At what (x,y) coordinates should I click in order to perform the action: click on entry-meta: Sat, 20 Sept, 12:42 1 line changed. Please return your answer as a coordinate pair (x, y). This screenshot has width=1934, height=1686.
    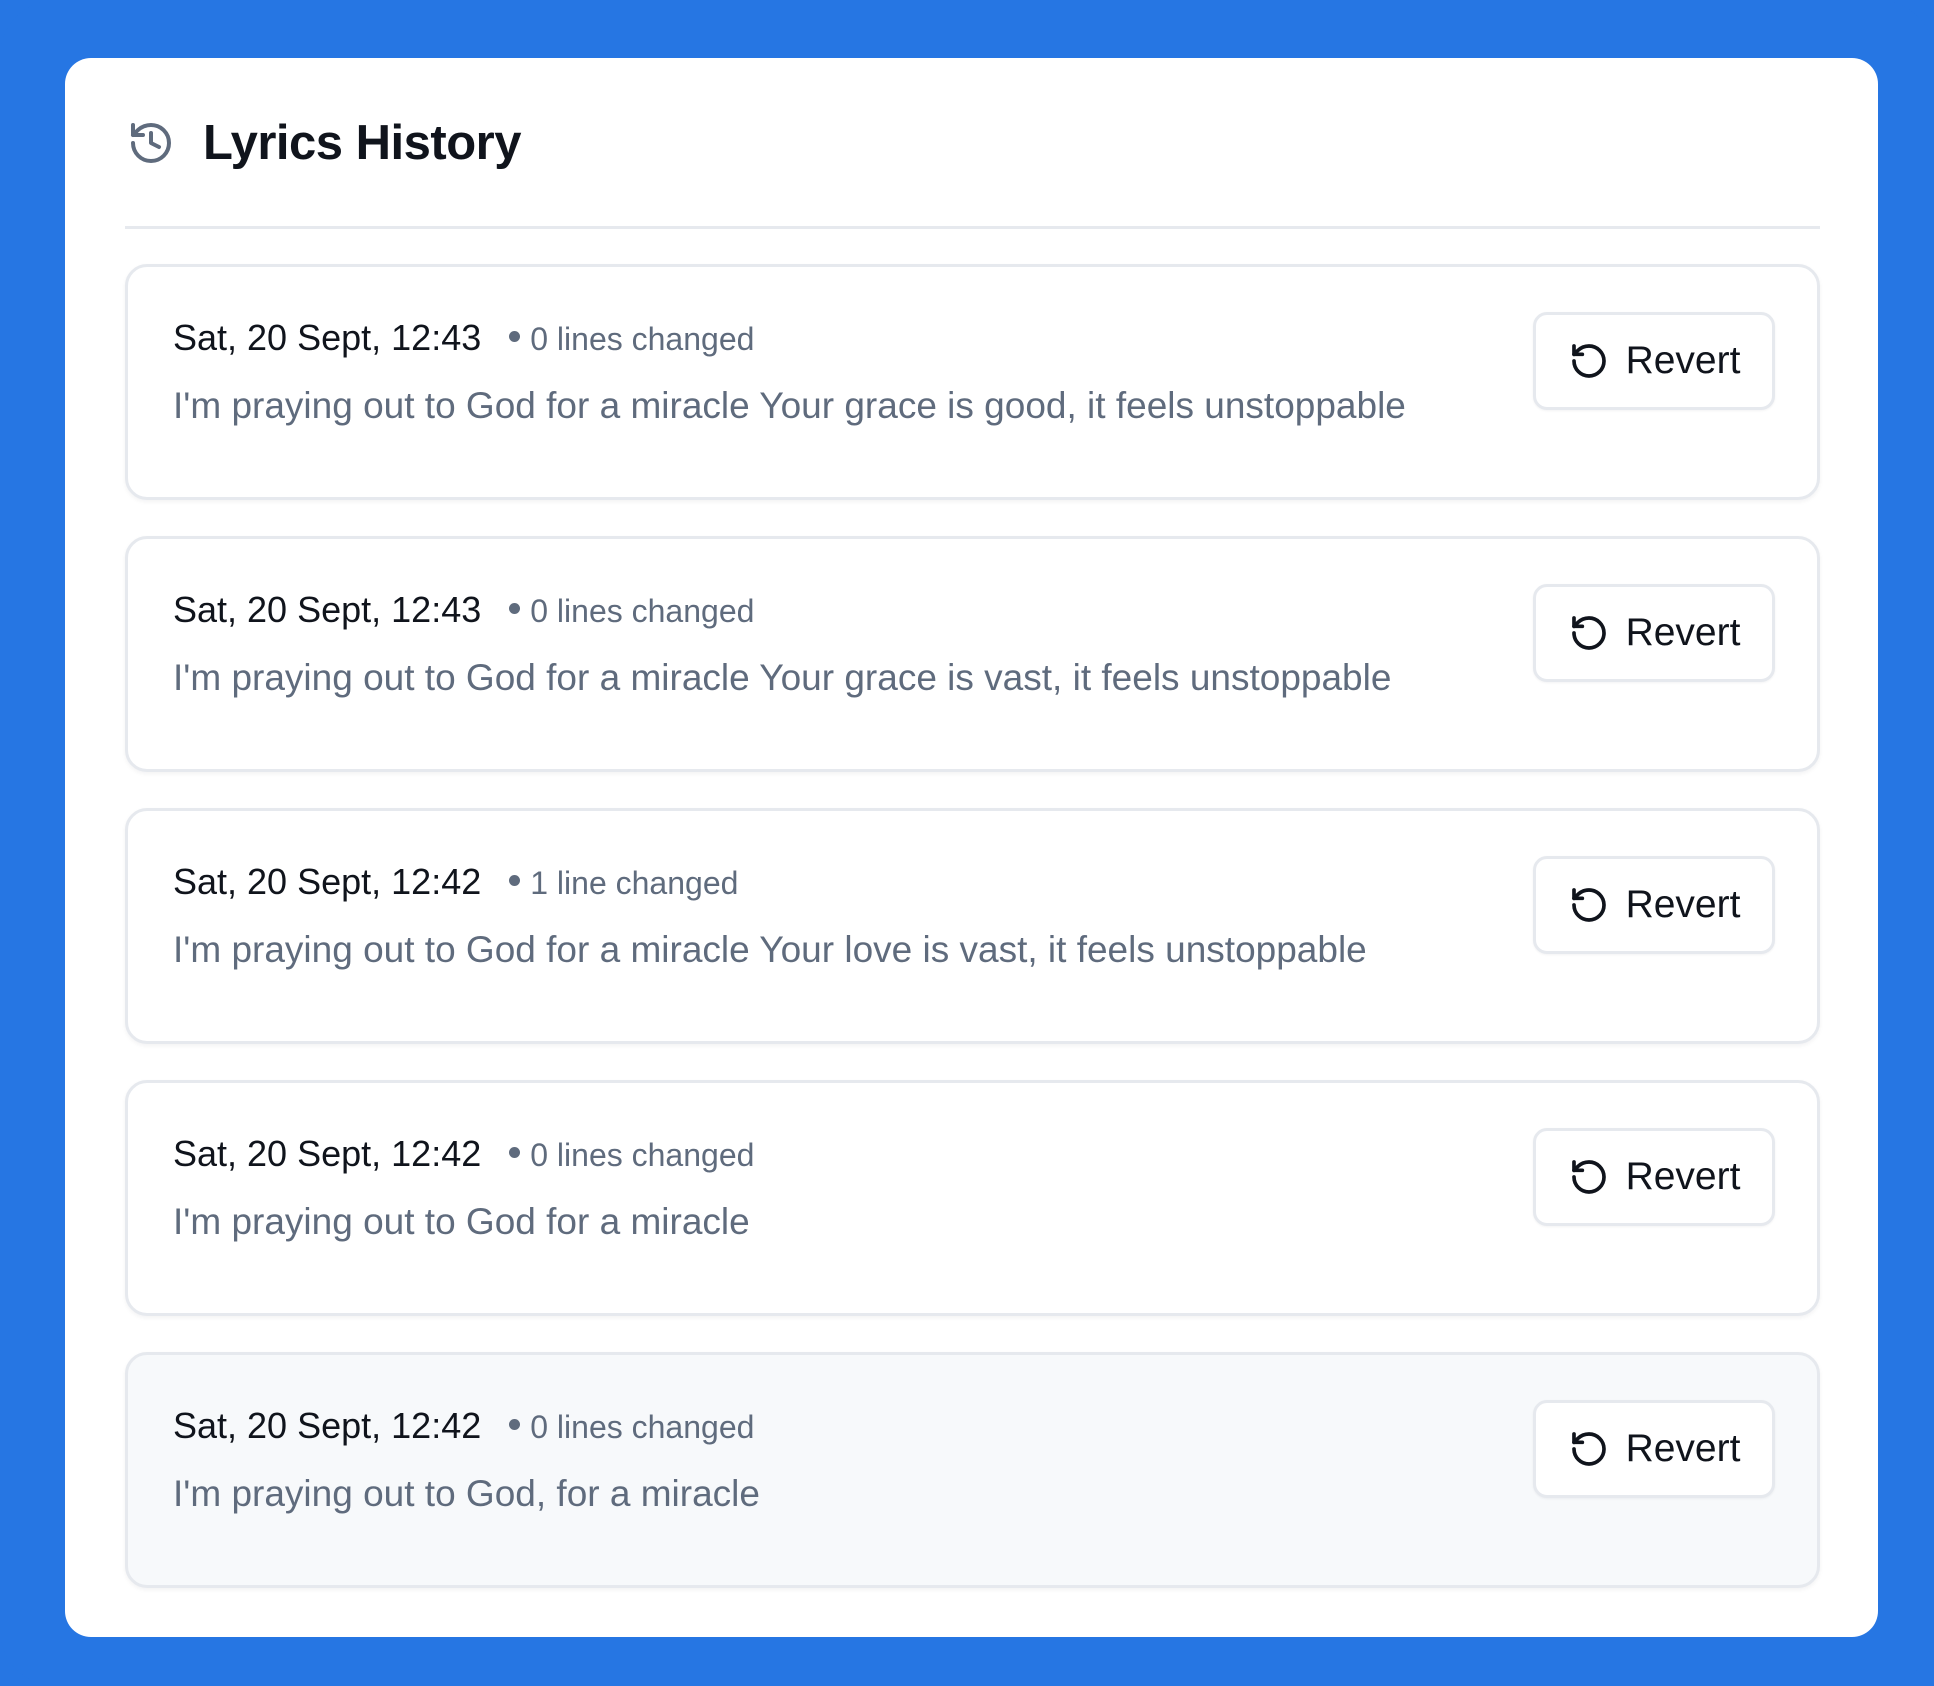
    Looking at the image, I should click on (455, 882).